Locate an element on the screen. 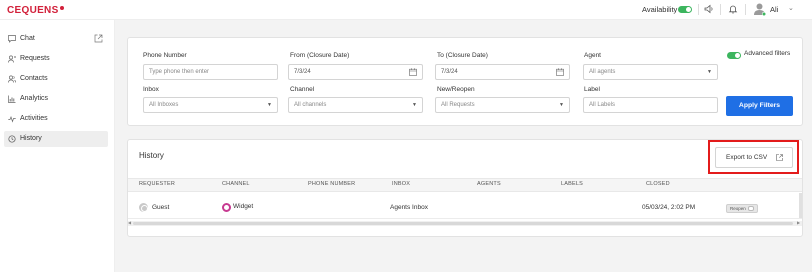 Image resolution: width=812 pixels, height=272 pixels. activities-icon is located at coordinates (12, 119).